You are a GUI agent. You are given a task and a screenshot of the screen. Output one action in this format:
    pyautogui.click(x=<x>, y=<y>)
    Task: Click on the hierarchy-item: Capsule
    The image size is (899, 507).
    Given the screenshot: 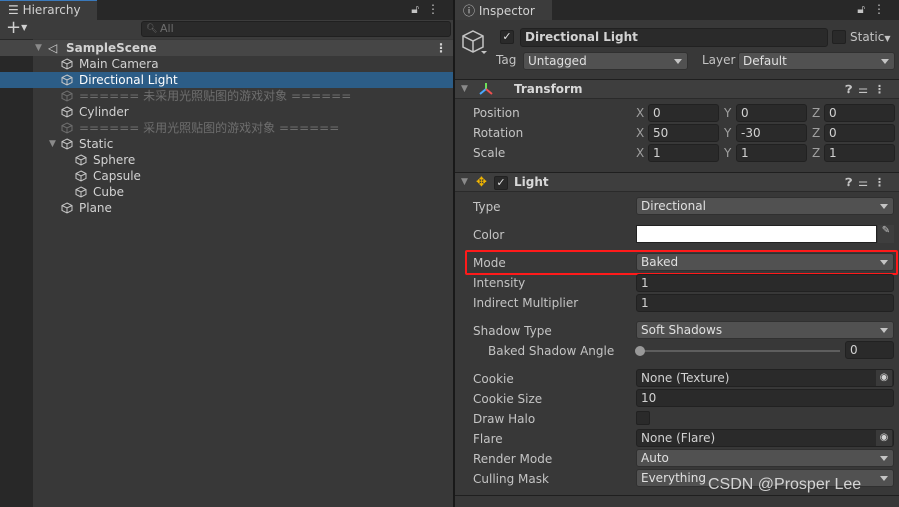 What is the action you would take?
    pyautogui.click(x=226, y=176)
    